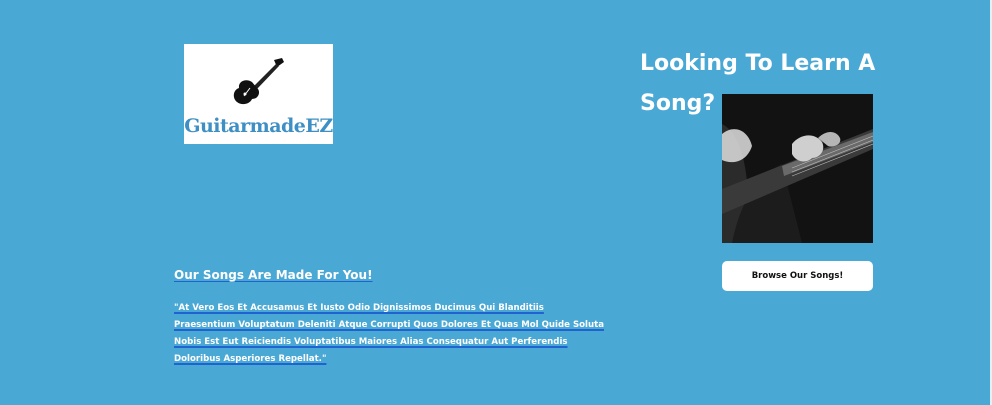 This screenshot has width=992, height=405. I want to click on guitar-photo-illustration, so click(797, 168).